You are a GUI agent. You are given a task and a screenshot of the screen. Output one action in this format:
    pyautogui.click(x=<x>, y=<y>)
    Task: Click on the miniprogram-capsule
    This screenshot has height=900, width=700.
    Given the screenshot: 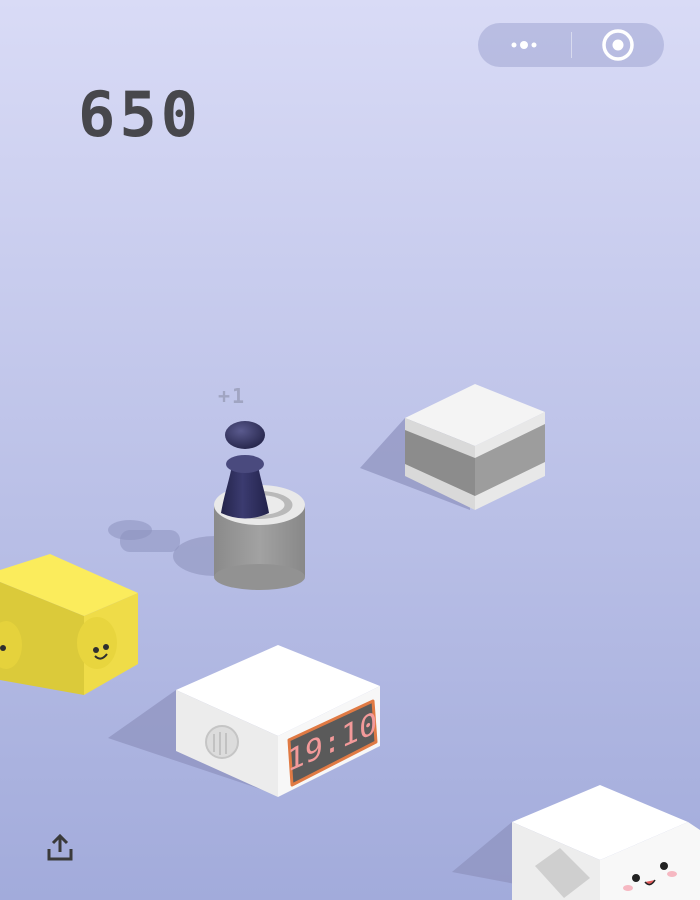 What is the action you would take?
    pyautogui.click(x=571, y=45)
    